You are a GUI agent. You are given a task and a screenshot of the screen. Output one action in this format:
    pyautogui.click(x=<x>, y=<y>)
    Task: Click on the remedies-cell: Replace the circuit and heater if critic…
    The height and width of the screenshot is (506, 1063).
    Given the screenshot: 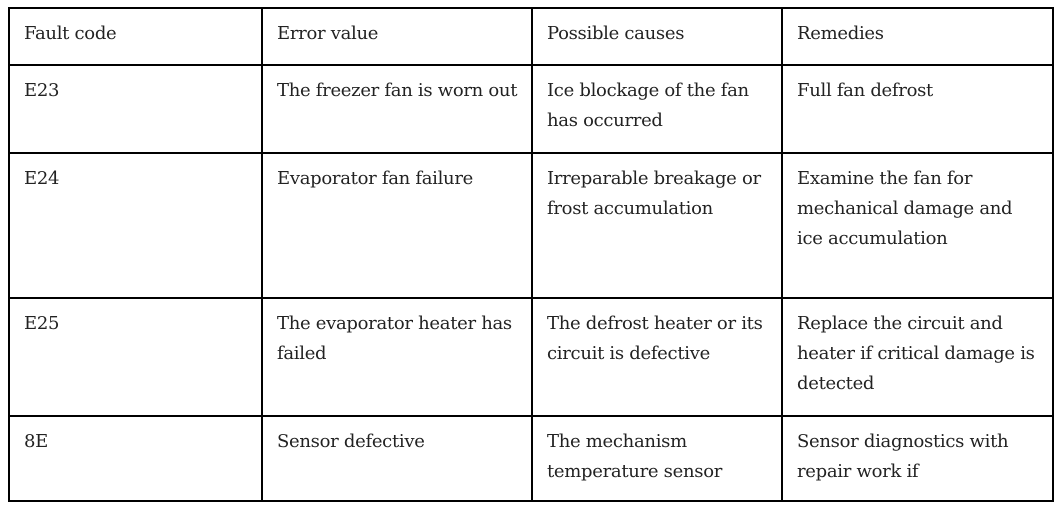 What is the action you would take?
    pyautogui.click(x=917, y=357)
    